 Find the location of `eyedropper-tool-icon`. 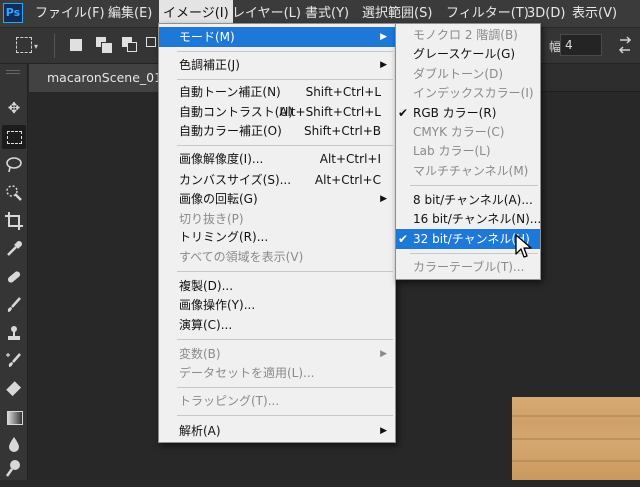

eyedropper-tool-icon is located at coordinates (14, 249).